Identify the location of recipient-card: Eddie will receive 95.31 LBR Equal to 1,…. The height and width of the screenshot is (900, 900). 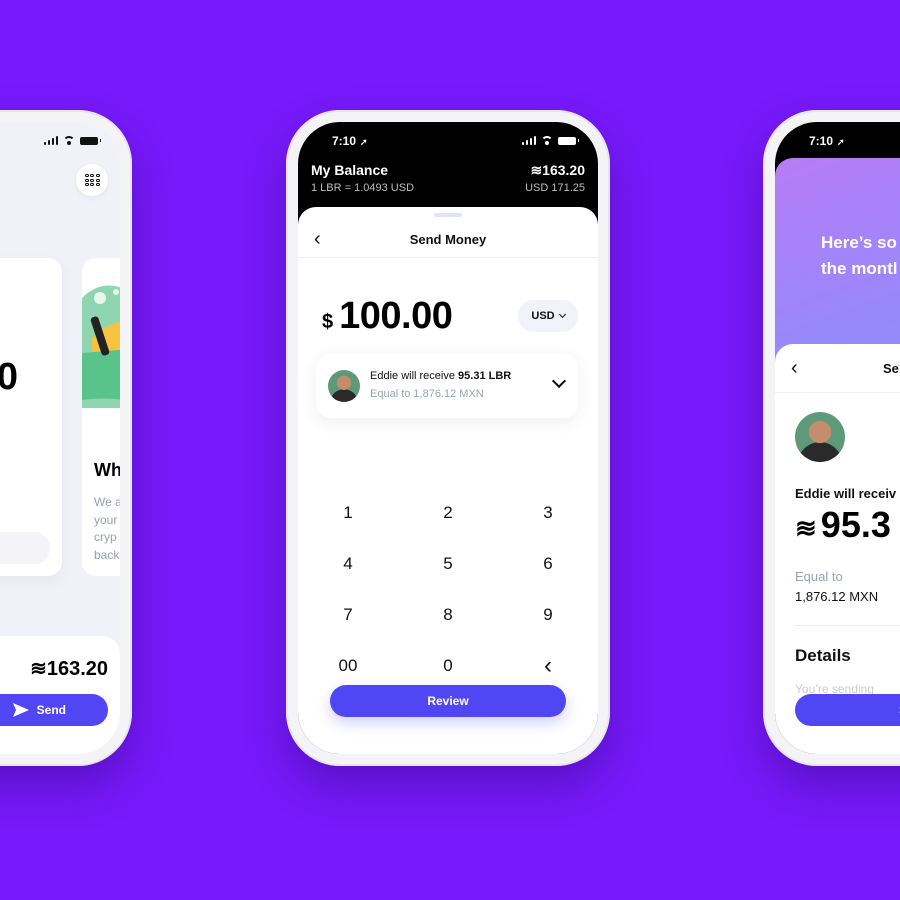
(447, 386).